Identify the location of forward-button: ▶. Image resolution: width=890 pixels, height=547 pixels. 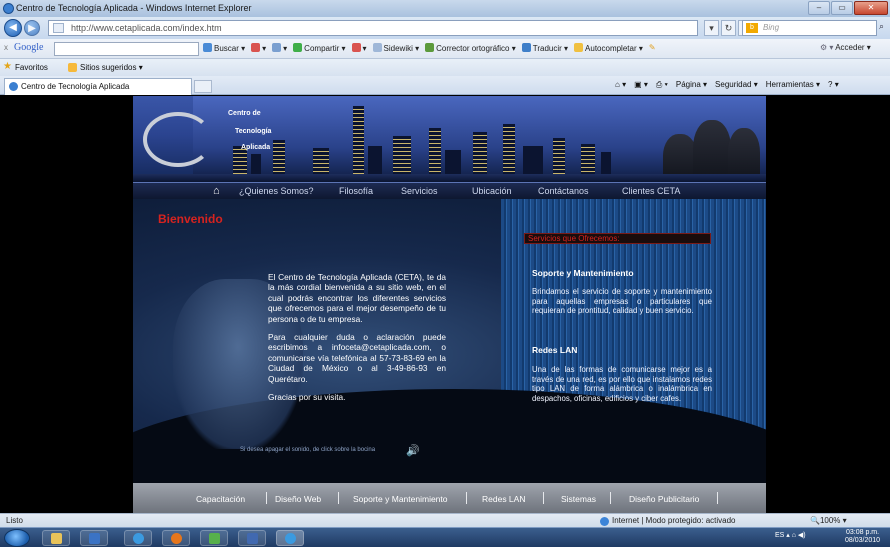
(32, 28).